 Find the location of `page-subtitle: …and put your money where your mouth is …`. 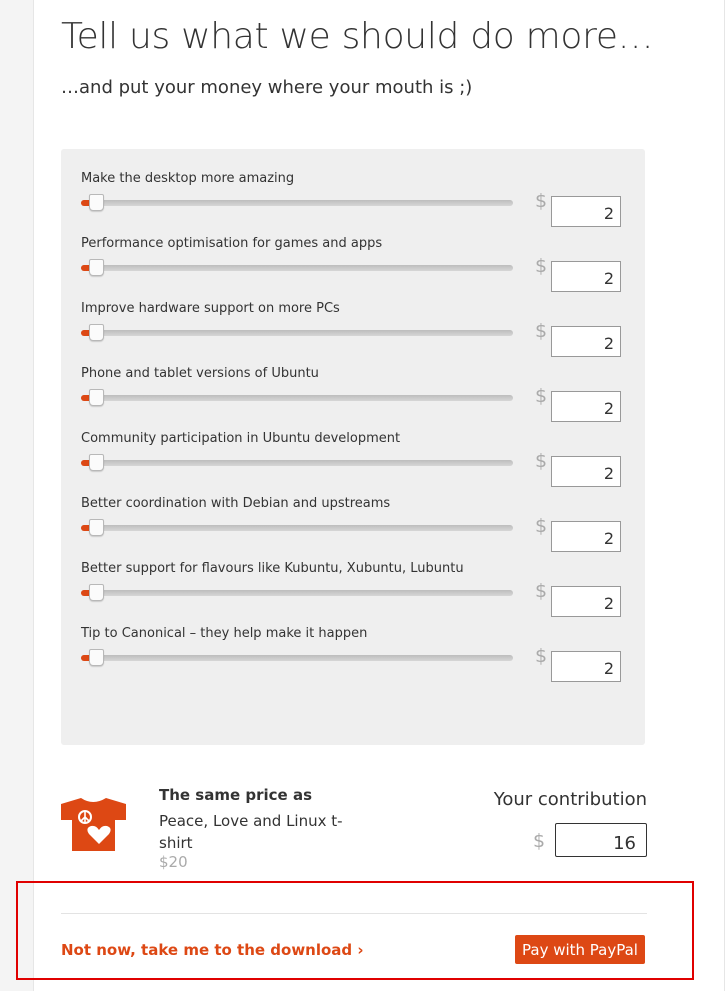

page-subtitle: …and put your money where your mouth is … is located at coordinates (267, 87).